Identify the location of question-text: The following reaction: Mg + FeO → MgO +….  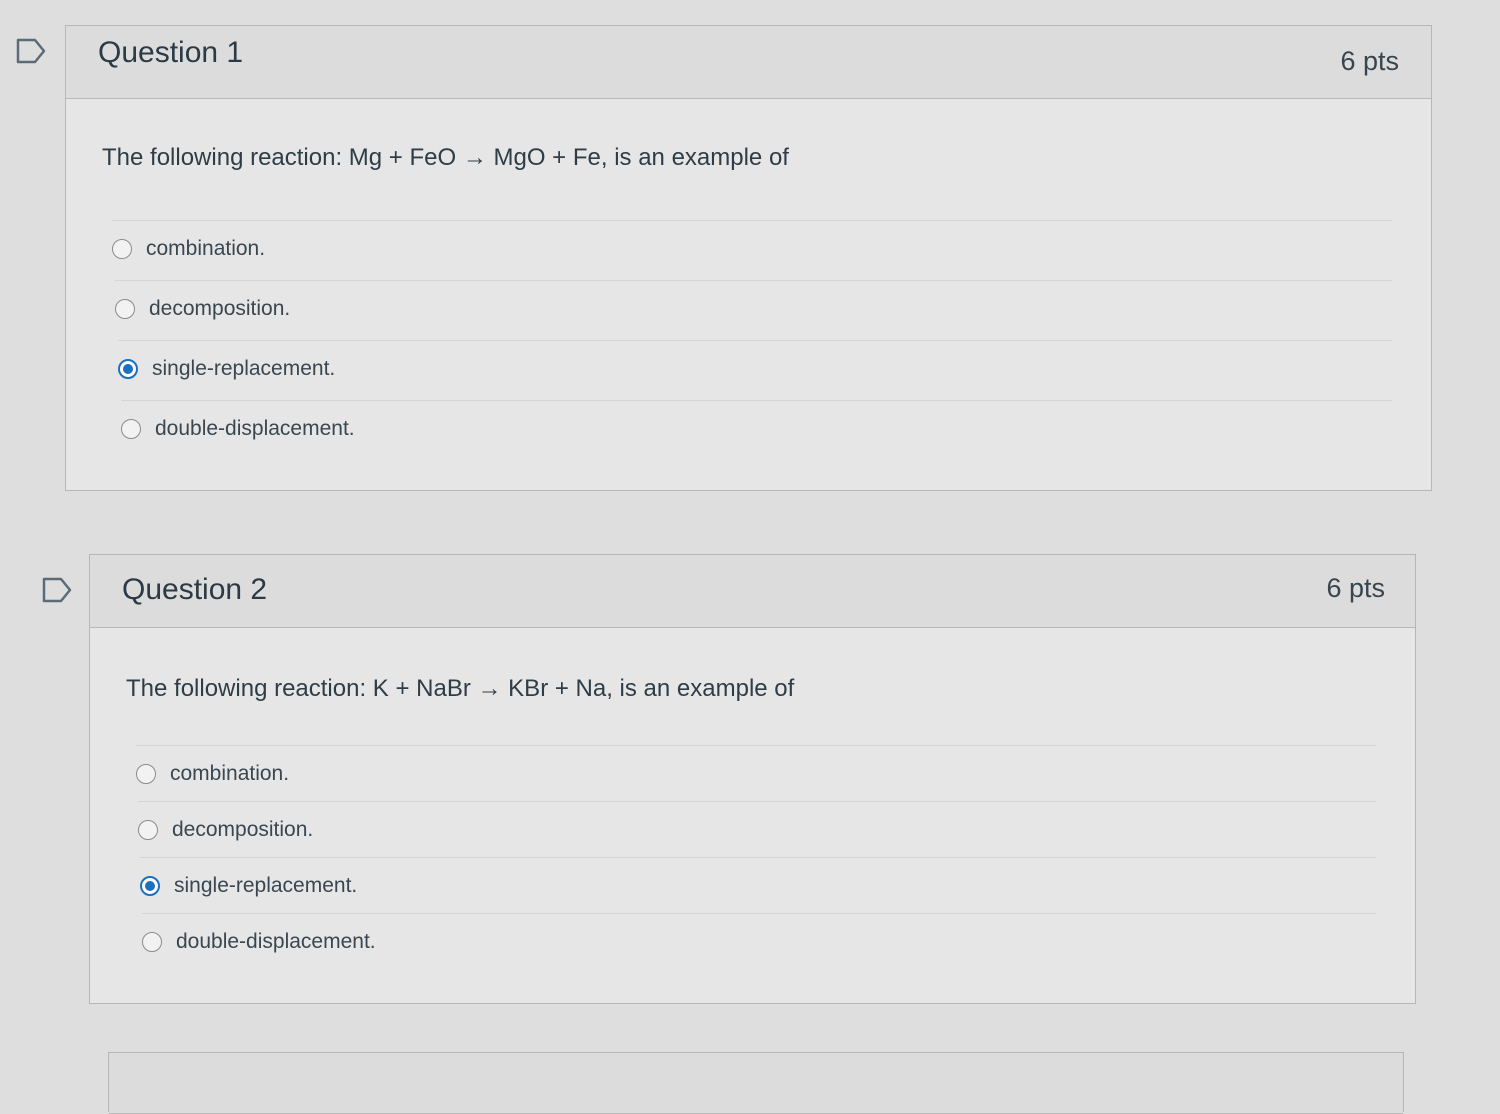
(445, 157).